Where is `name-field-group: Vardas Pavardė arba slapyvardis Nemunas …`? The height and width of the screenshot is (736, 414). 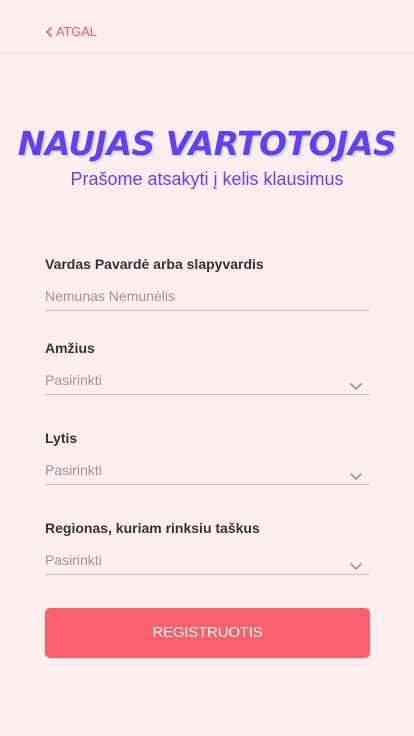
name-field-group: Vardas Pavardė arba slapyvardis Nemunas … is located at coordinates (207, 283).